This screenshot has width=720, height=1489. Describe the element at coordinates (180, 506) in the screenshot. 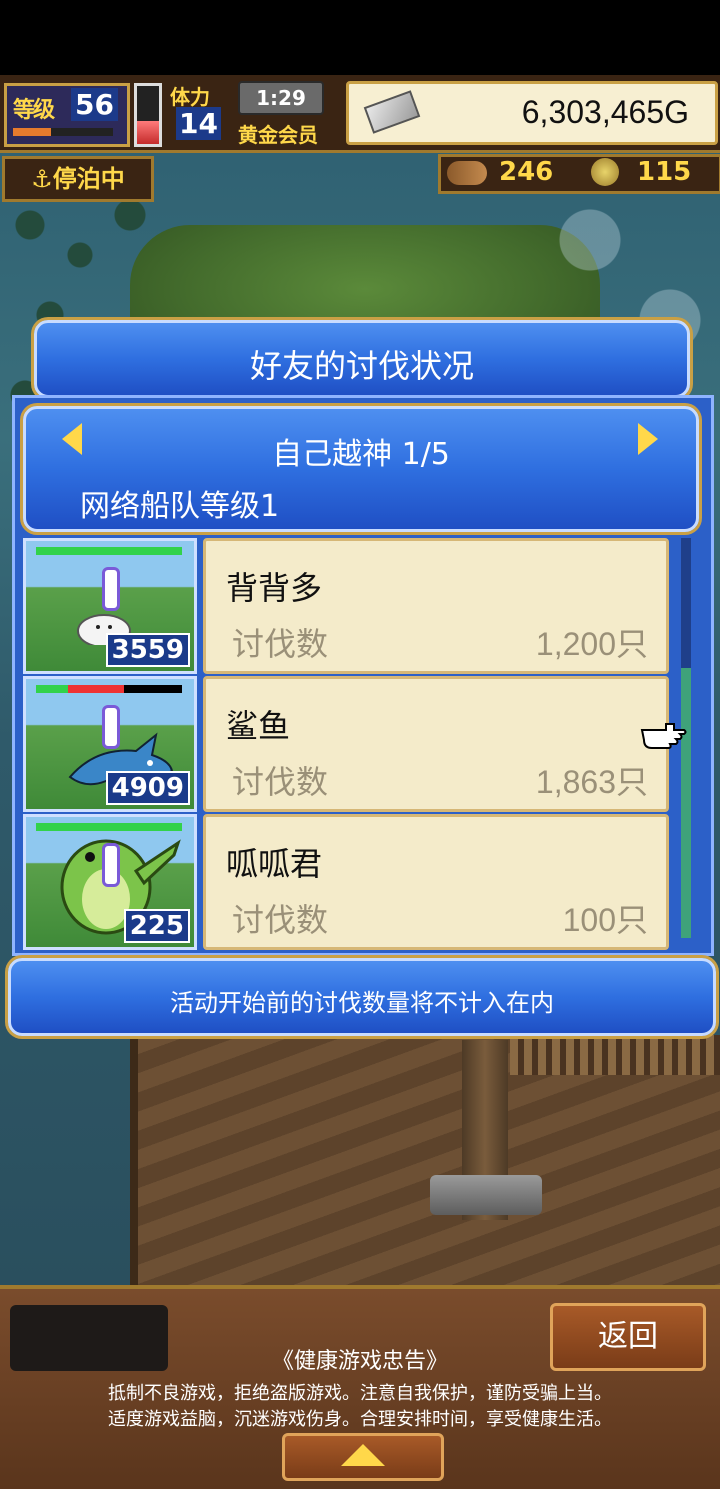

I see `fleet-level: 网络船队等级1` at that location.